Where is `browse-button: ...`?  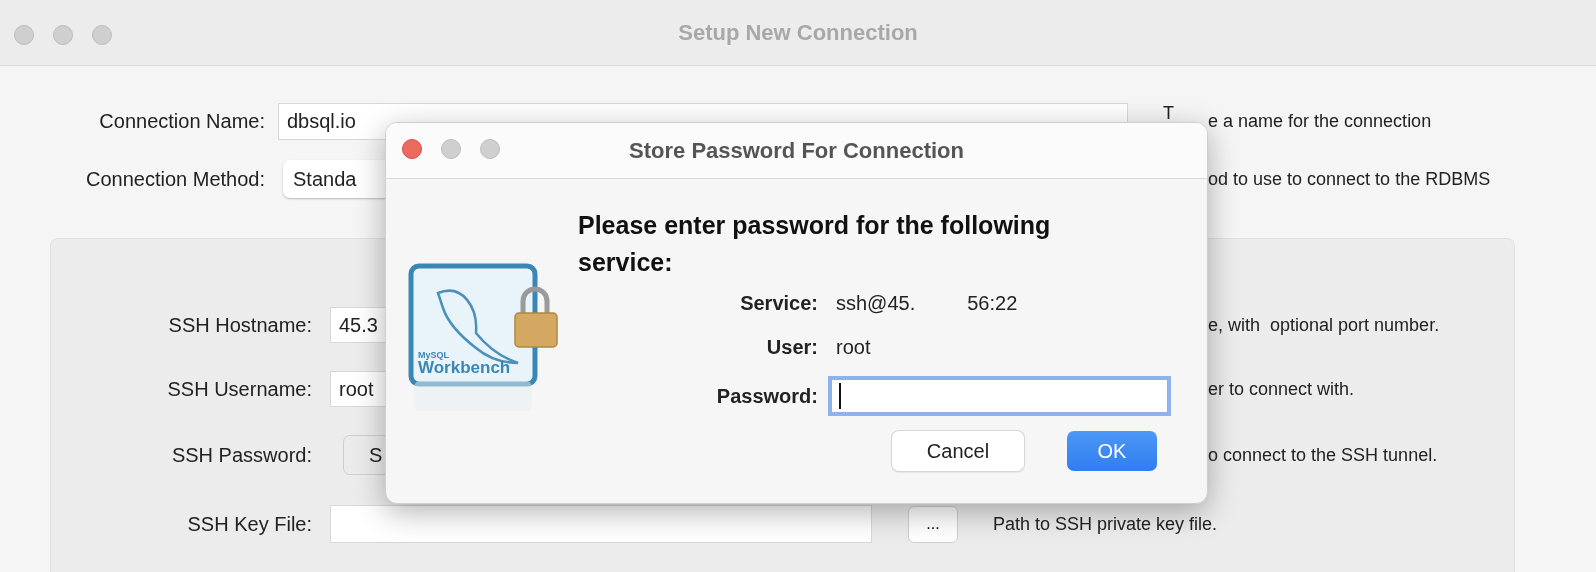 browse-button: ... is located at coordinates (933, 524).